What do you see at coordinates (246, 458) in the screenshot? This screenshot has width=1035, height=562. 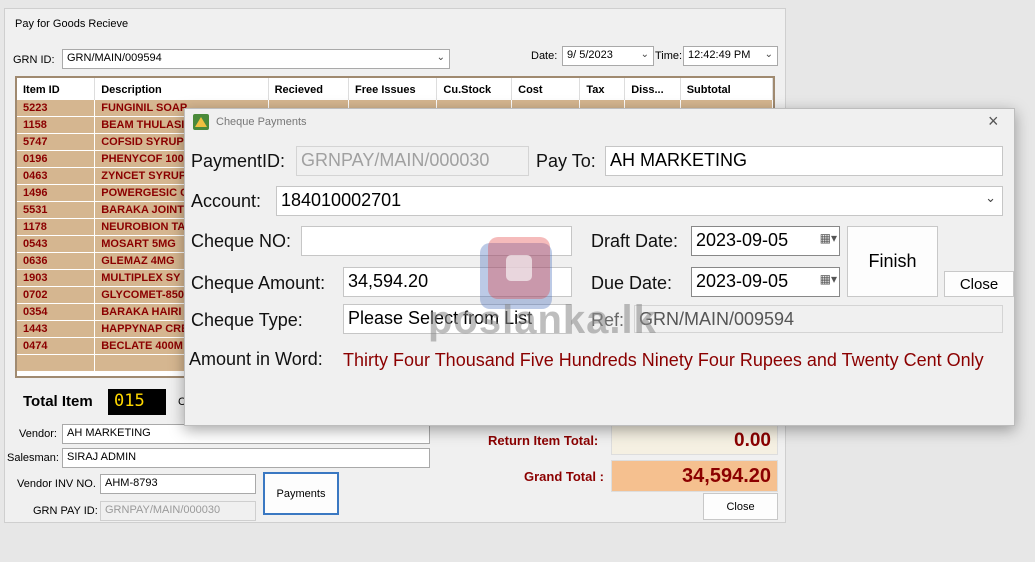 I see `salesman-field: SIRAJ ADMIN` at bounding box center [246, 458].